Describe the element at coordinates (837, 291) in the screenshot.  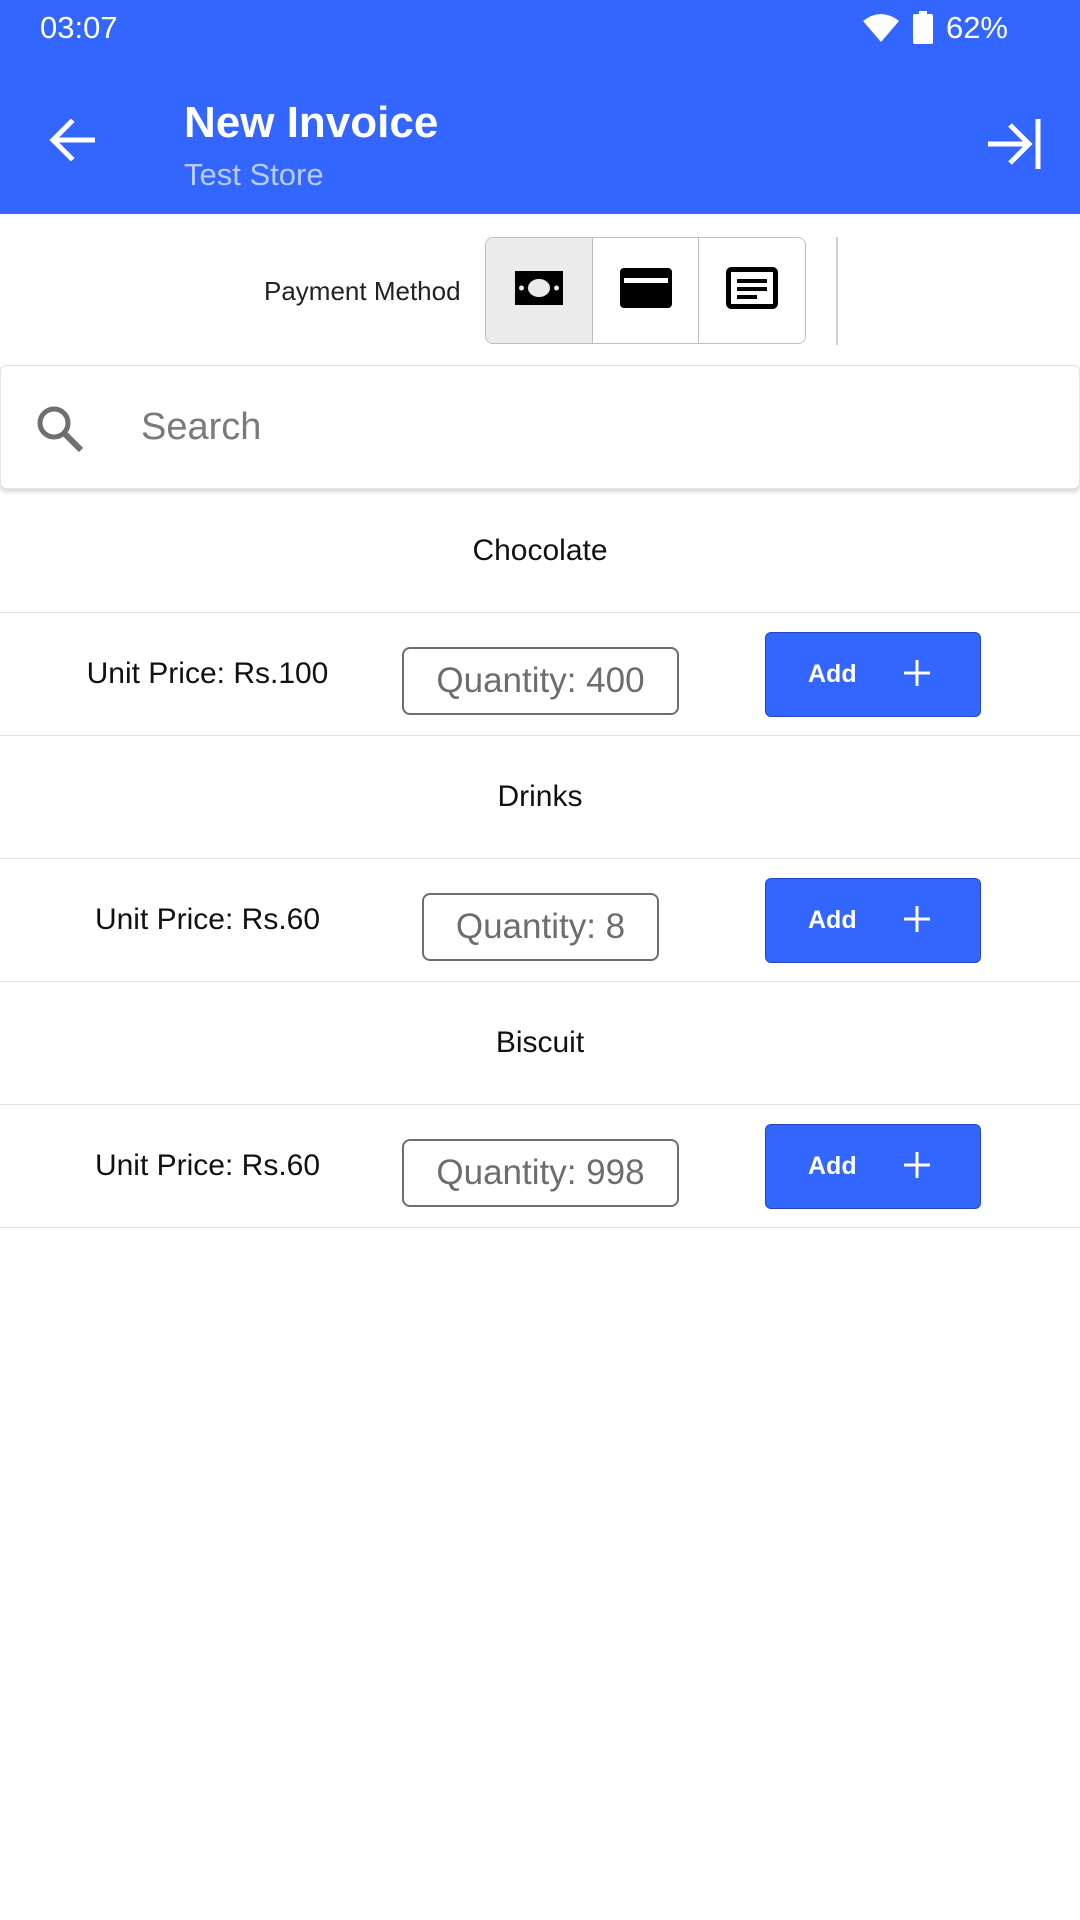
I see `vertical-divider` at that location.